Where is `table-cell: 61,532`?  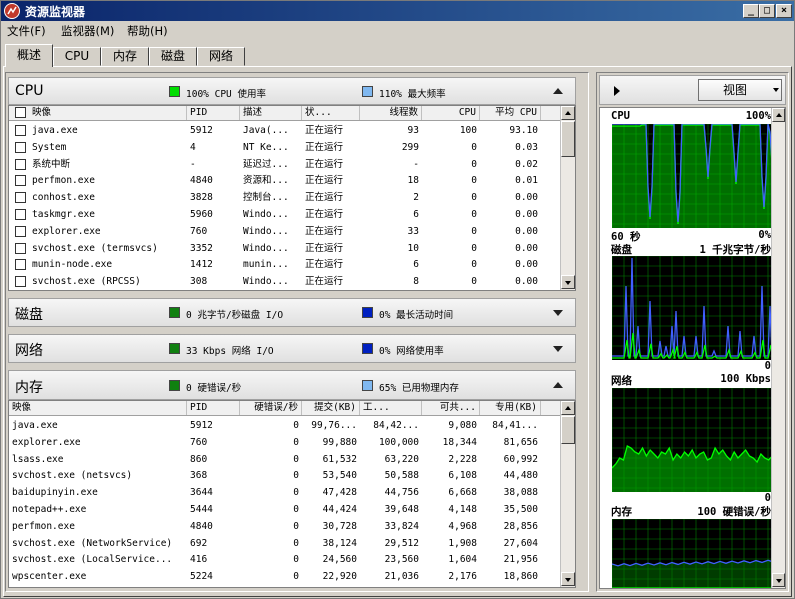
table-cell: 61,532 is located at coordinates (339, 459).